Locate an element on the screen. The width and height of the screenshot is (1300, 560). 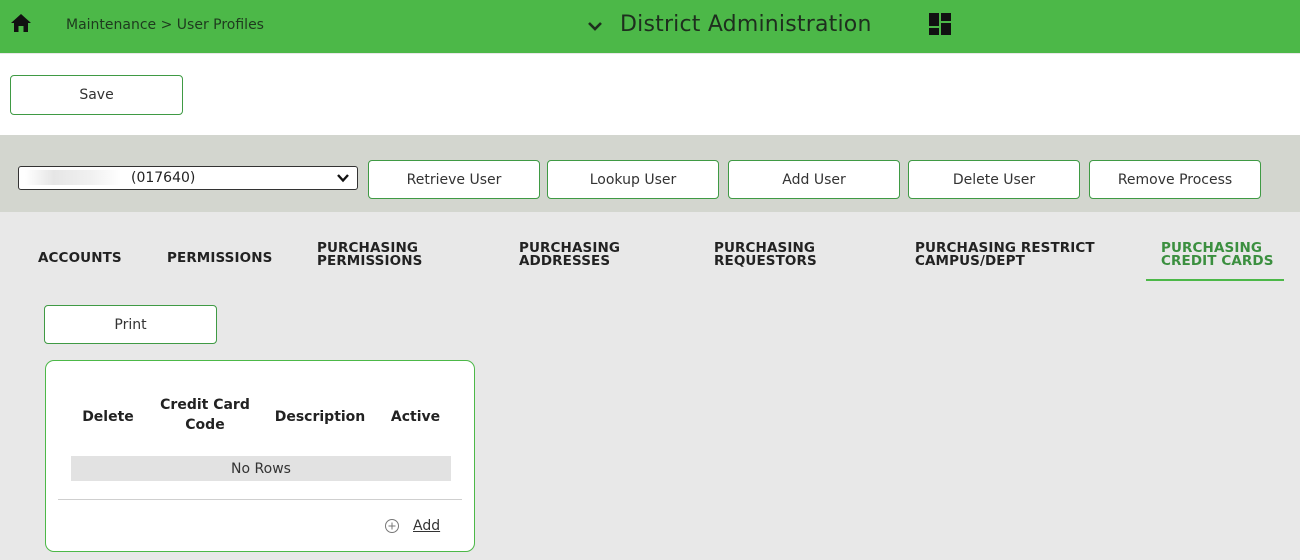
column-header-label: Active is located at coordinates (415, 417).